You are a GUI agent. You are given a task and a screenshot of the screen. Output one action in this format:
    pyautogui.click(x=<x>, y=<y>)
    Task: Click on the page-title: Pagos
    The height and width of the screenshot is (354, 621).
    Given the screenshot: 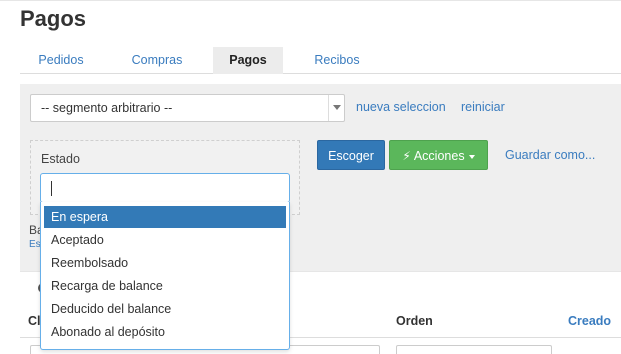 What is the action you would take?
    pyautogui.click(x=53, y=18)
    